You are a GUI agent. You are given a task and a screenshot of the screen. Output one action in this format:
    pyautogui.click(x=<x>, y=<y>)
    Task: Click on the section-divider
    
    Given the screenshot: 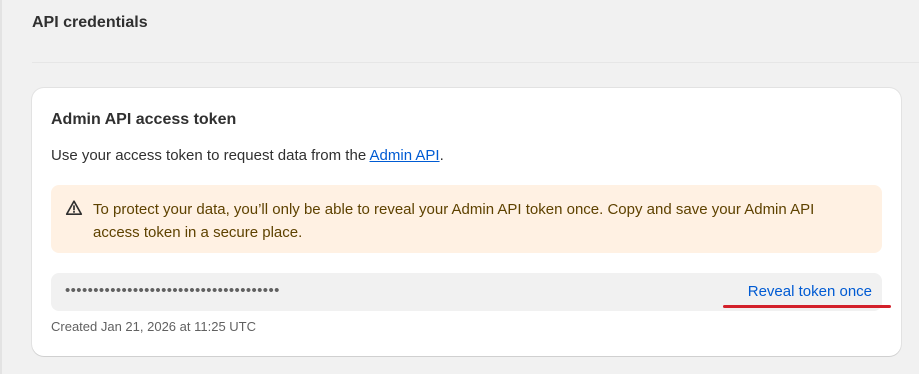 What is the action you would take?
    pyautogui.click(x=475, y=62)
    